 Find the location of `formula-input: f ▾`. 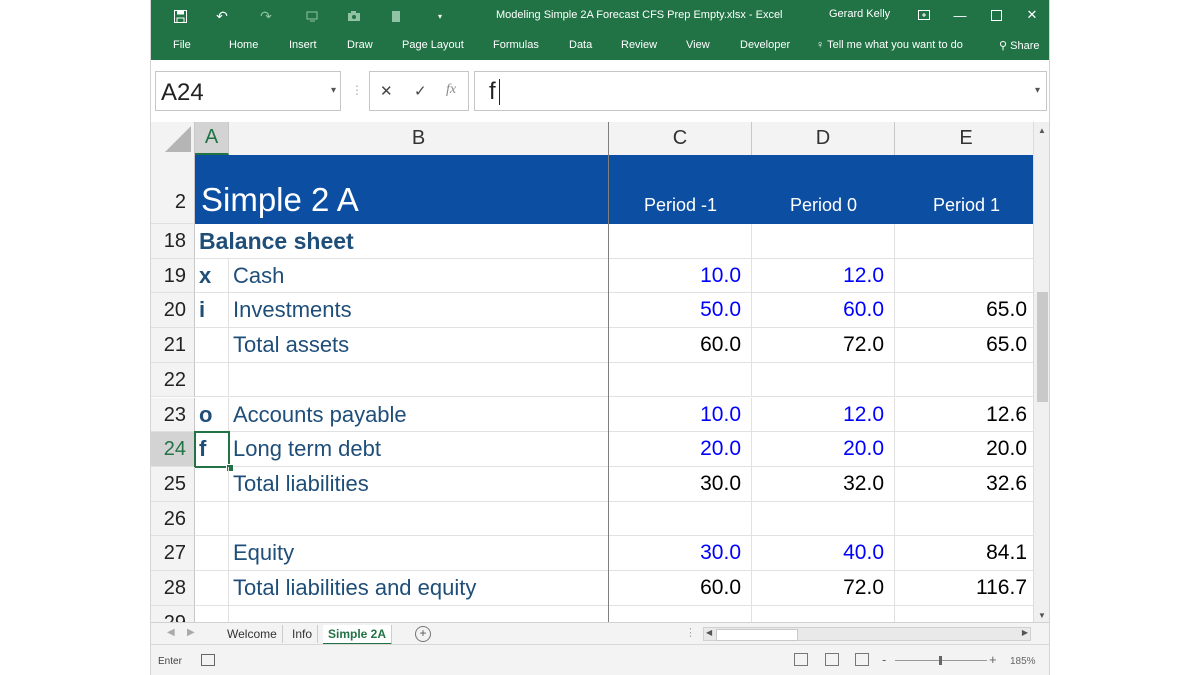

formula-input: f ▾ is located at coordinates (760, 91).